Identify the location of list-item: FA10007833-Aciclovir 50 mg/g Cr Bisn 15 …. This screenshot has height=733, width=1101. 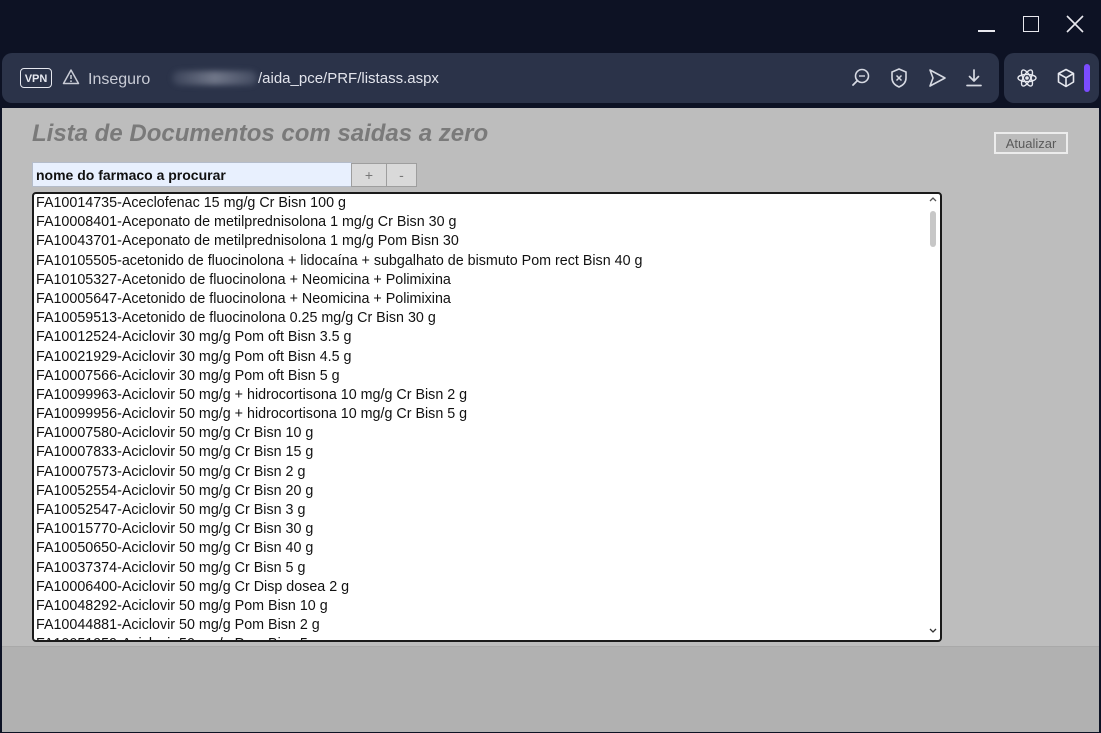
(480, 452).